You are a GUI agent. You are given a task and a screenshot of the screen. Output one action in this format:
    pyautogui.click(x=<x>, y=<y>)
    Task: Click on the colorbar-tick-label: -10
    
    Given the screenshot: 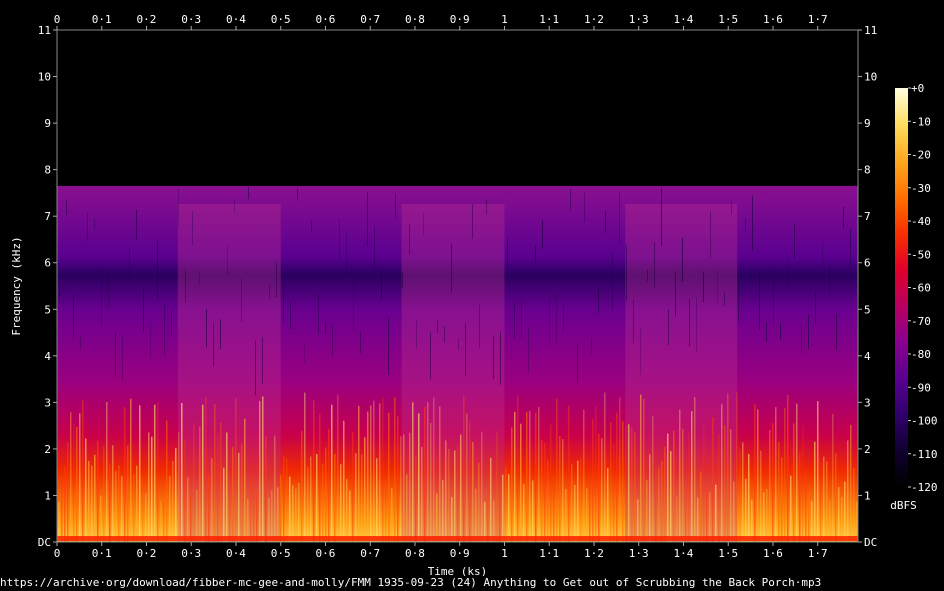 What is the action you would take?
    pyautogui.click(x=921, y=121)
    